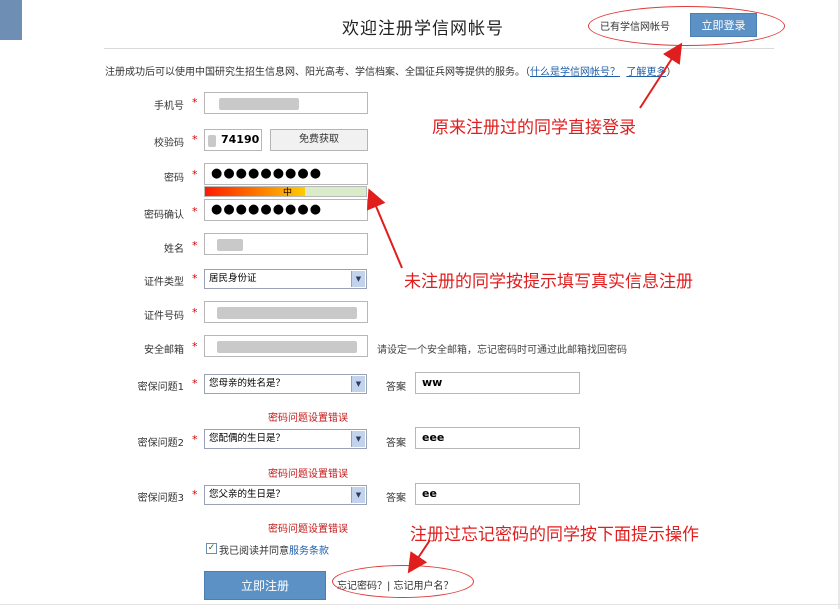 Image resolution: width=840 pixels, height=609 pixels. What do you see at coordinates (419, 556) in the screenshot?
I see `arrow-to-forgot` at bounding box center [419, 556].